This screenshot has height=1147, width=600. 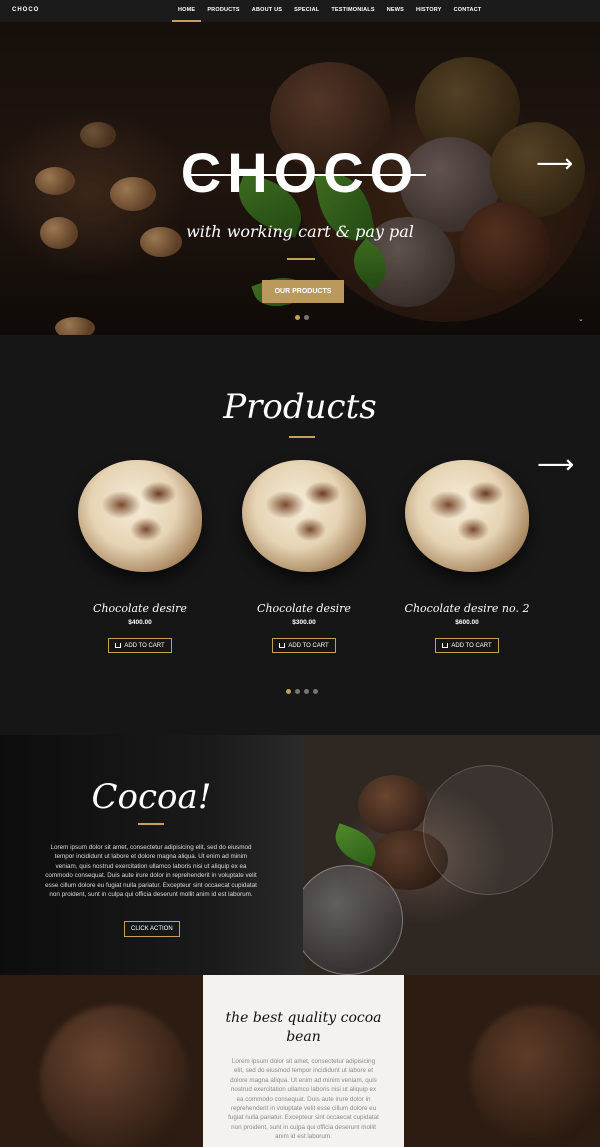 What do you see at coordinates (352, 11) in the screenshot?
I see `nav-item-testimonials: TESTIMONIALS` at bounding box center [352, 11].